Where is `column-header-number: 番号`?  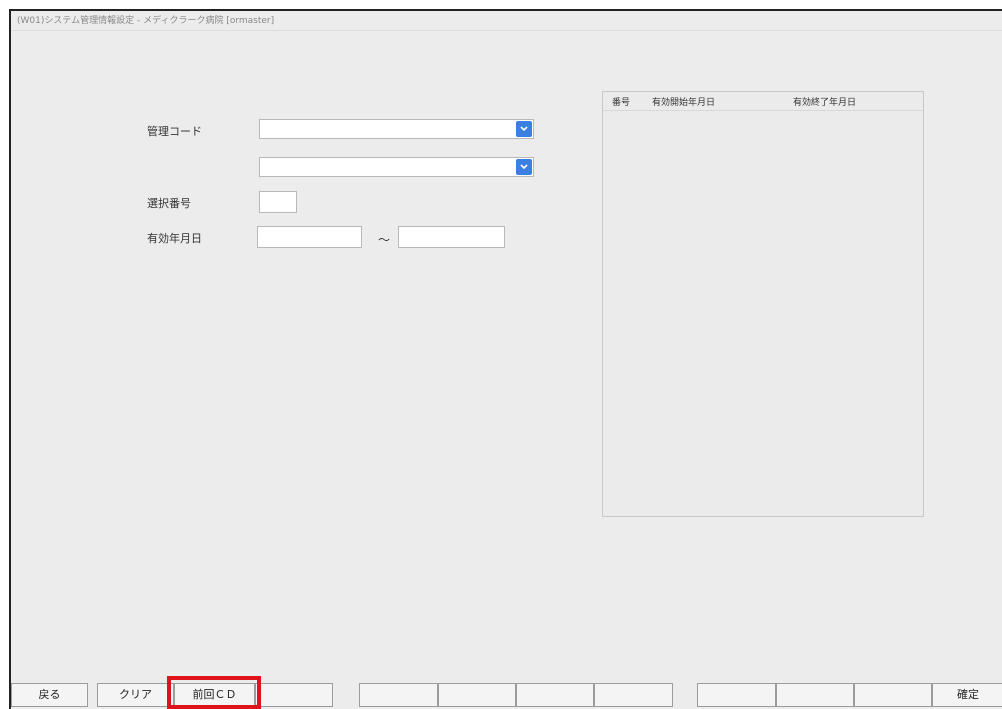 column-header-number: 番号 is located at coordinates (621, 101).